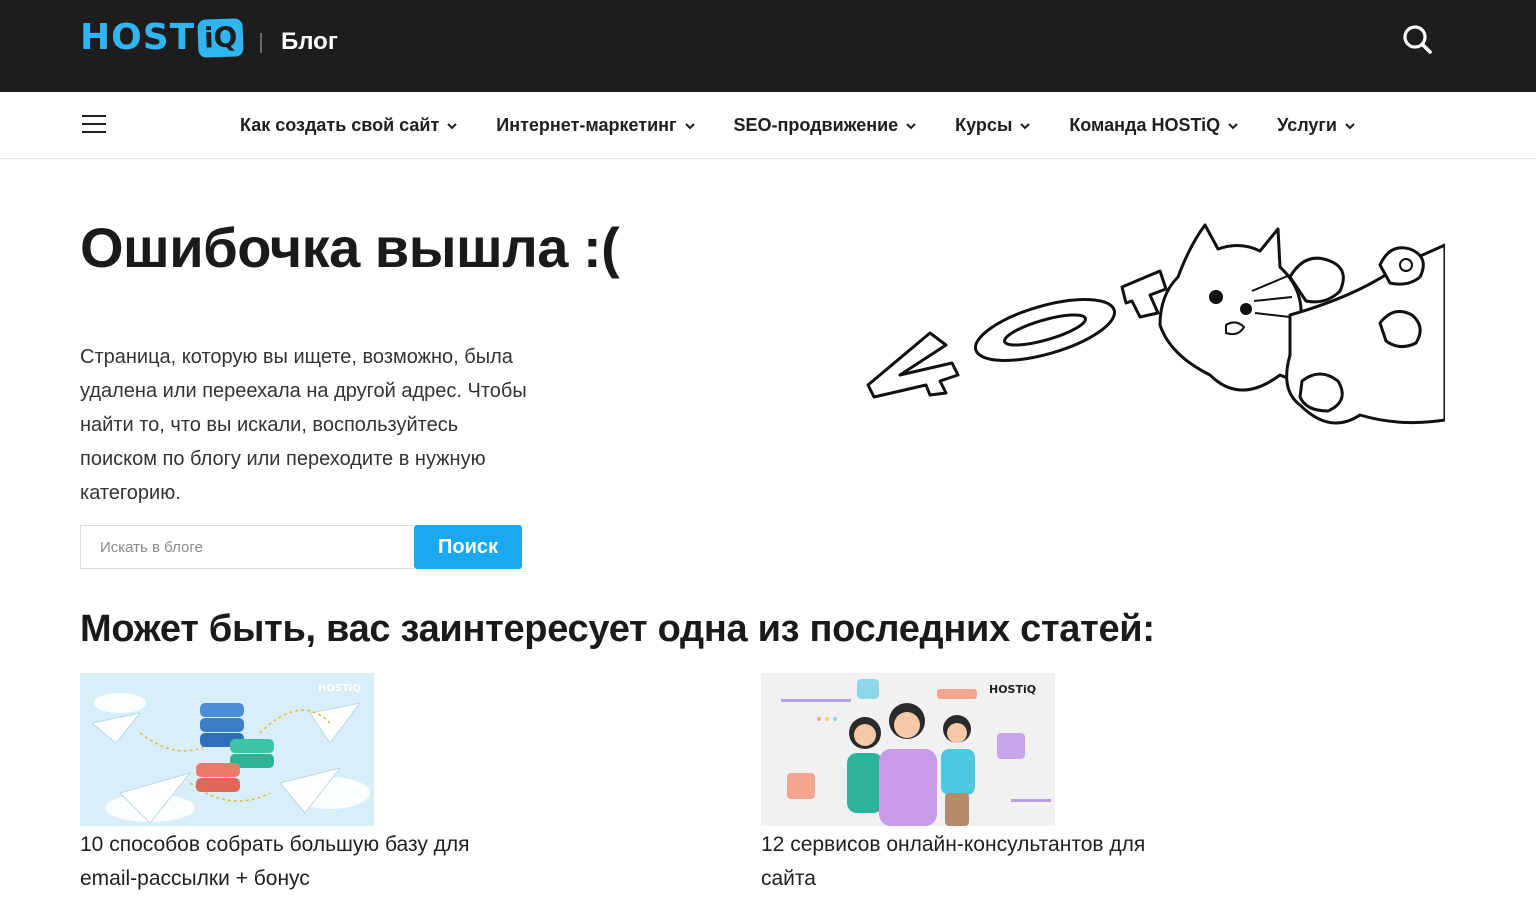  I want to click on blog-link: Блог, so click(309, 42).